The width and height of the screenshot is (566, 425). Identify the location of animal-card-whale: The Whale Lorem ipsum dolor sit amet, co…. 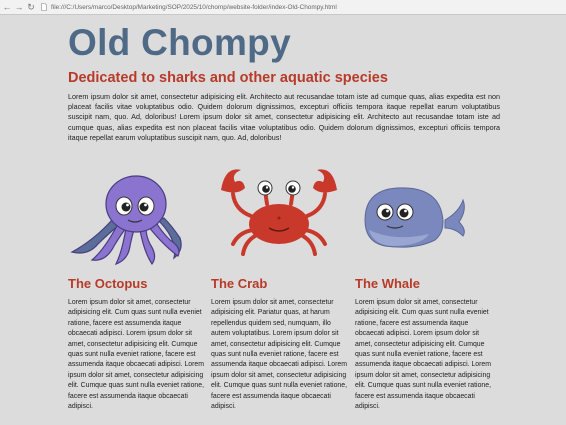
(424, 285).